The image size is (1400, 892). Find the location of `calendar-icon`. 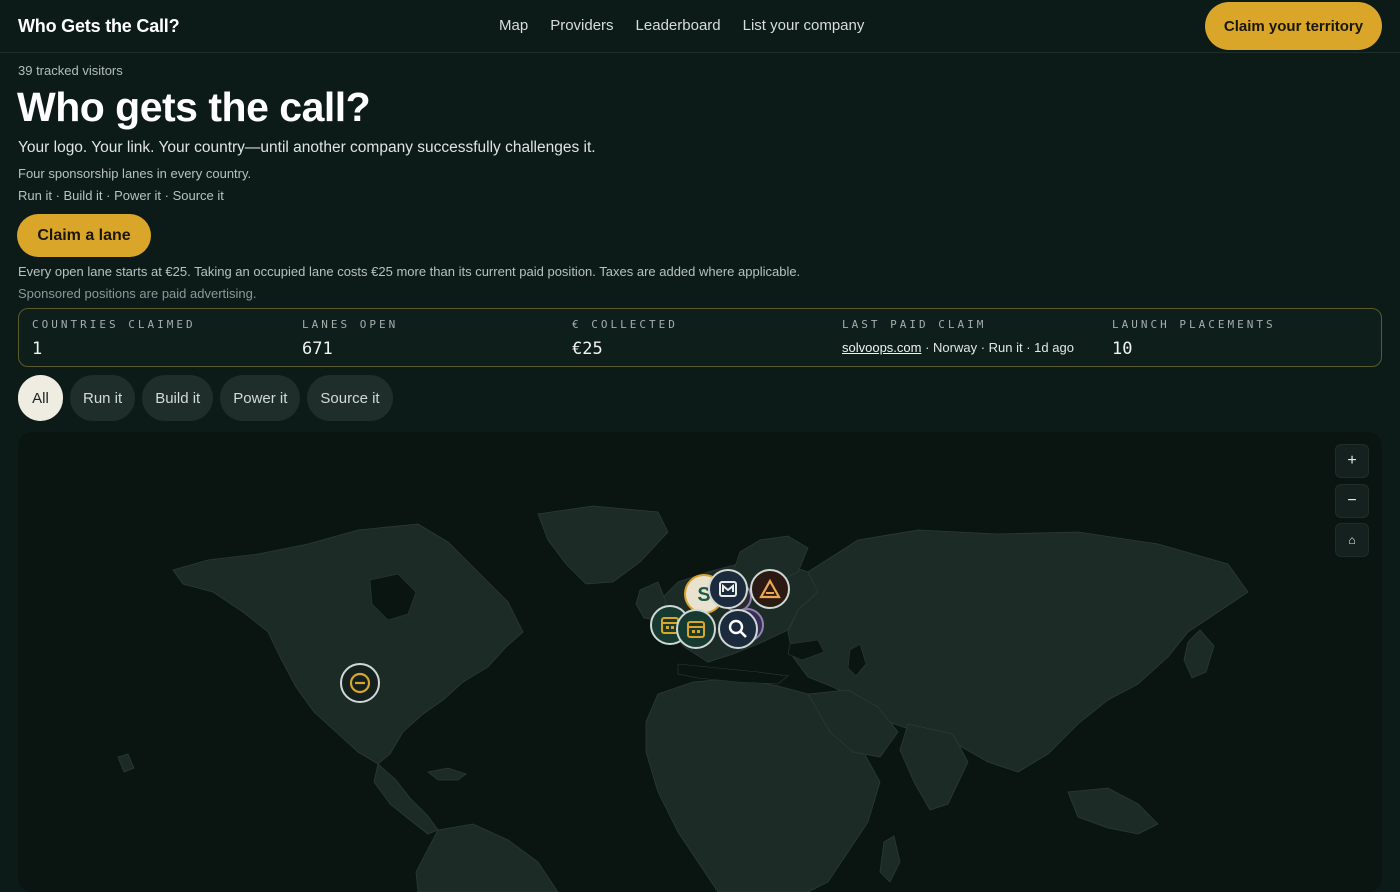

calendar-icon is located at coordinates (696, 629).